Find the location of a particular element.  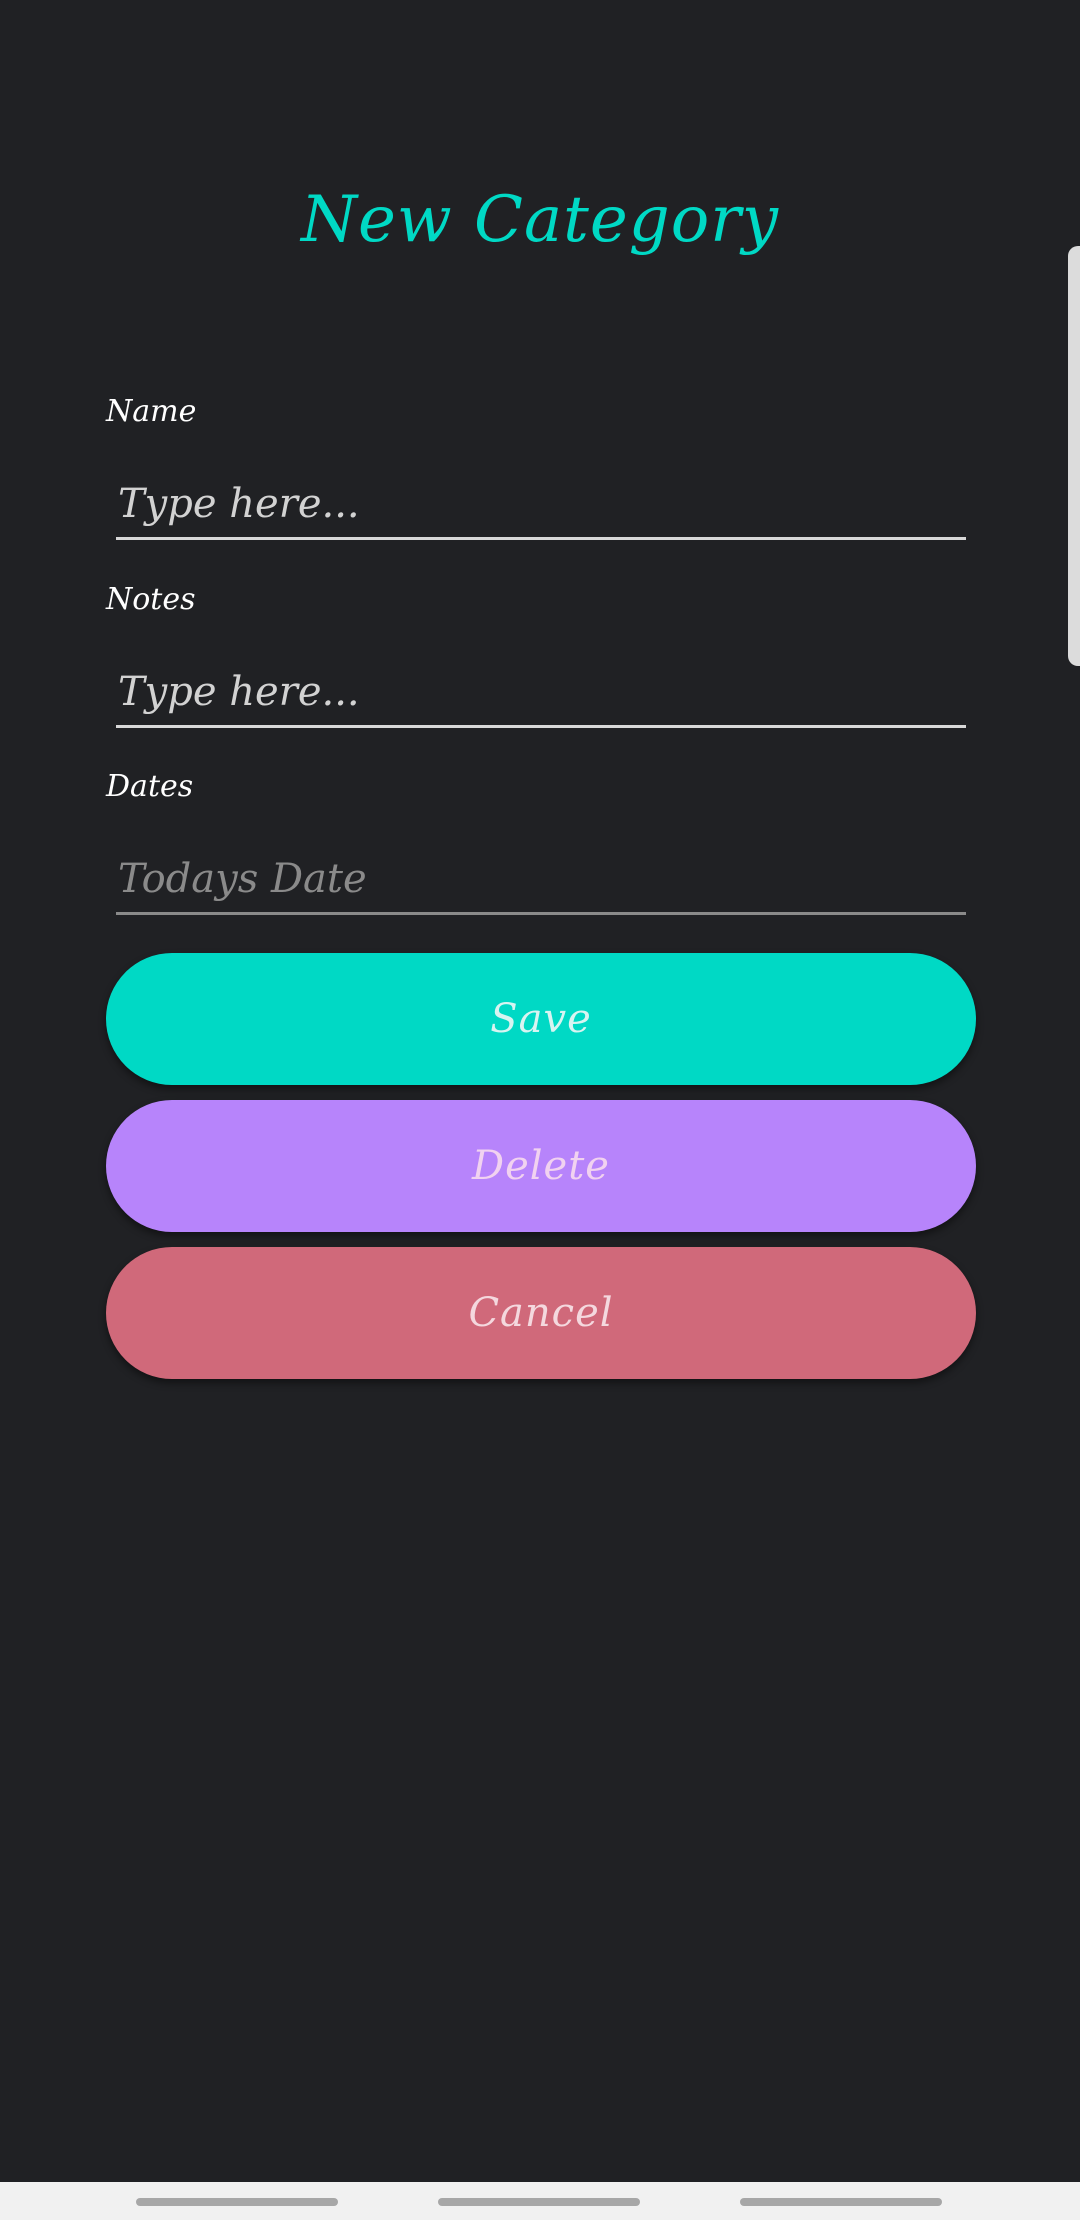

notes-input is located at coordinates (542, 691).